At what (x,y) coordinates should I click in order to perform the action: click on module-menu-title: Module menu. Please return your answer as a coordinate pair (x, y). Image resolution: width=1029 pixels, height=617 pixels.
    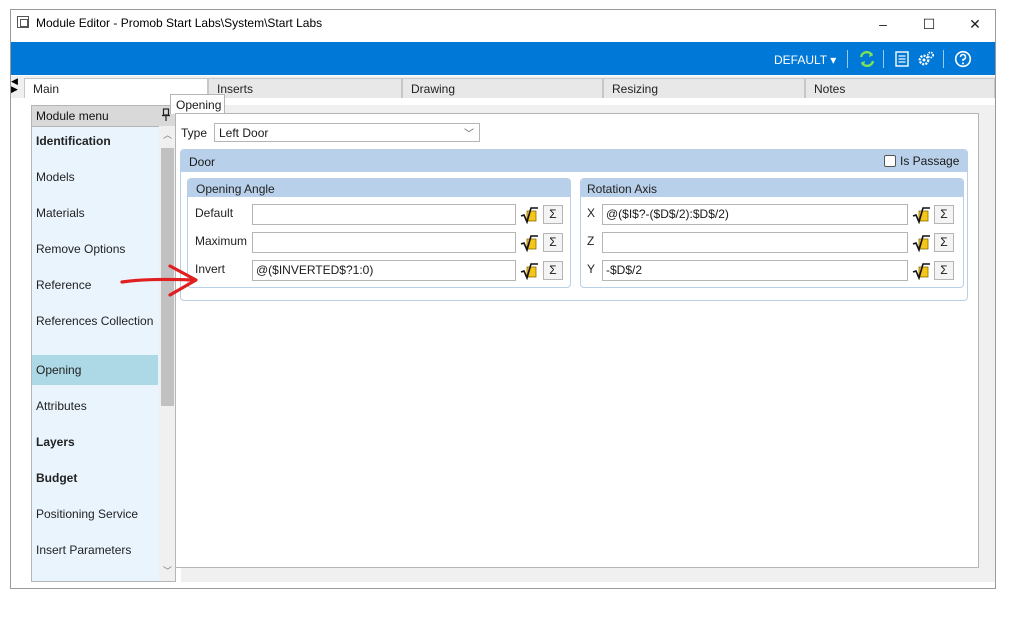
    Looking at the image, I should click on (72, 116).